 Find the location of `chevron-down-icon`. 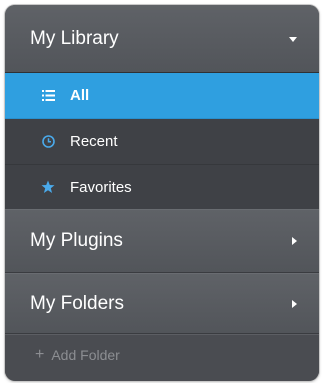

chevron-down-icon is located at coordinates (293, 39).